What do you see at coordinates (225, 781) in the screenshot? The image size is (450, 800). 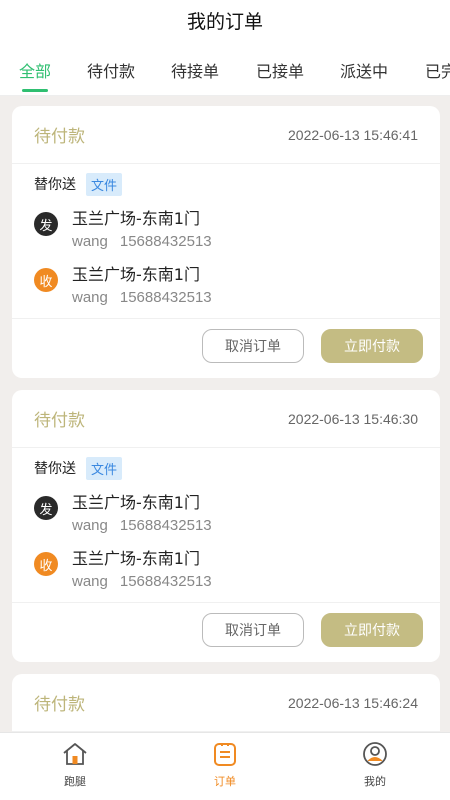 I see `nav-orders-label: 订单` at bounding box center [225, 781].